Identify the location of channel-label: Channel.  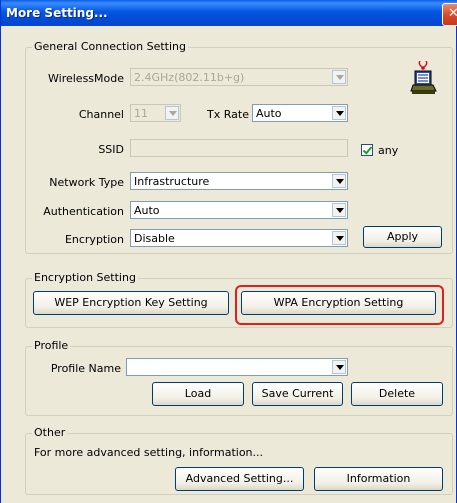
(101, 114).